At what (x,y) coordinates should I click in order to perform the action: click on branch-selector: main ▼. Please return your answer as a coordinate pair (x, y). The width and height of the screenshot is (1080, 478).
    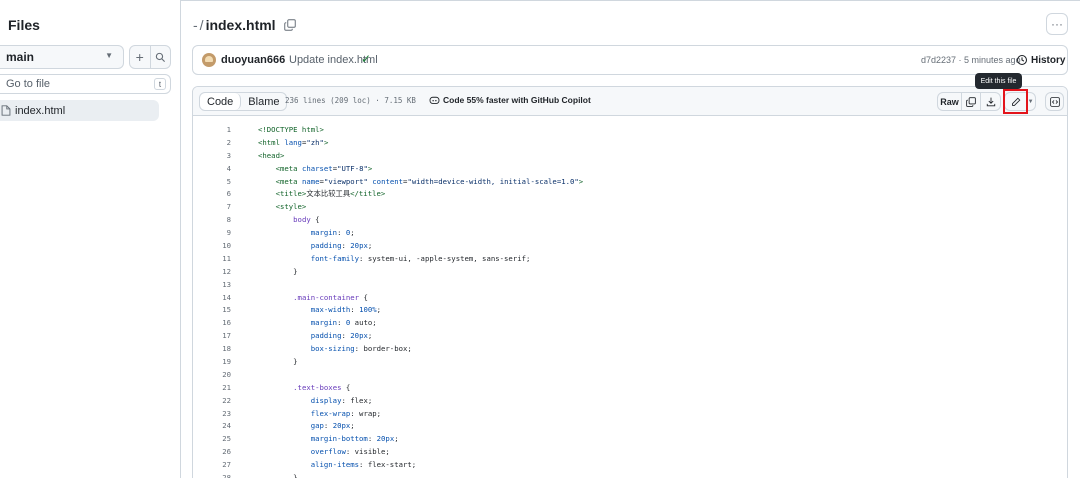
    Looking at the image, I should click on (62, 57).